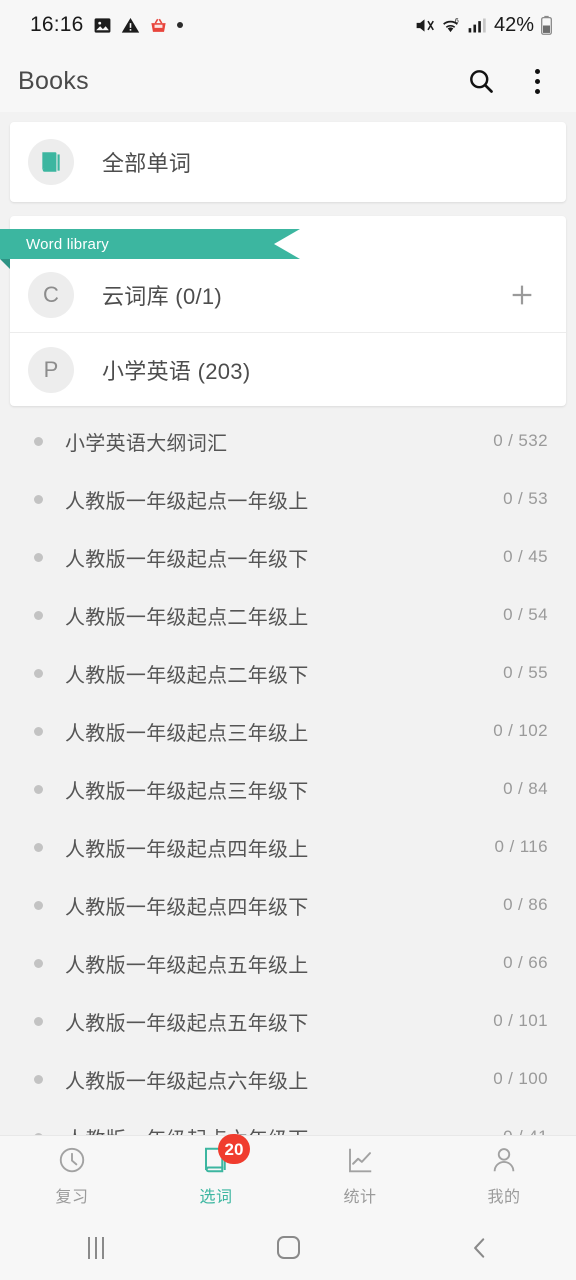  I want to click on tab-review: 复习, so click(72, 1175).